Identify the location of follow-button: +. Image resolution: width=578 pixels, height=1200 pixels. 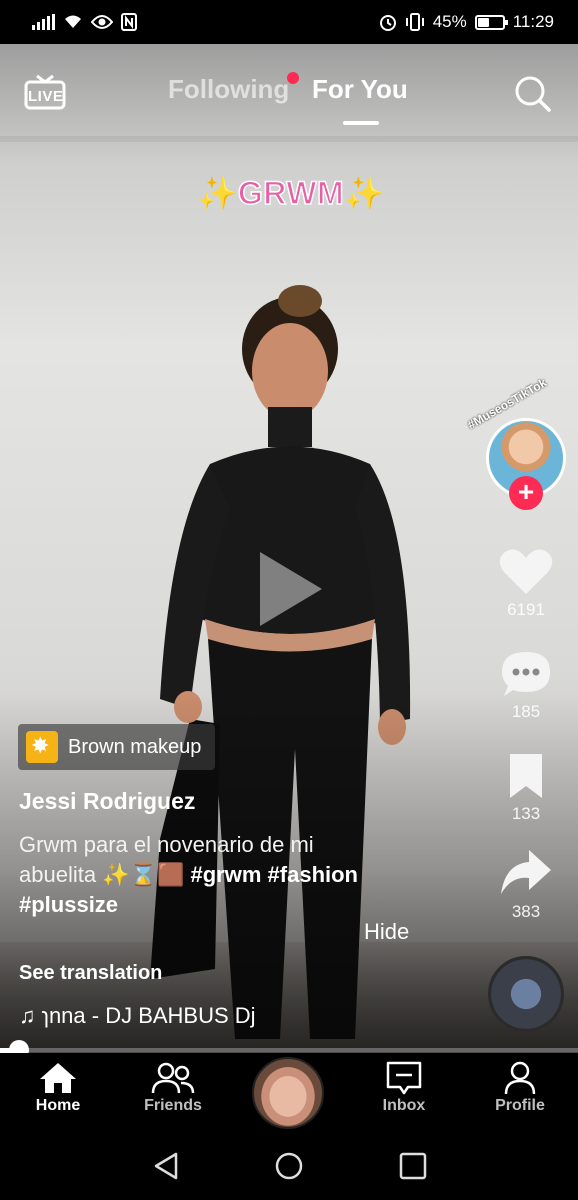
(526, 493).